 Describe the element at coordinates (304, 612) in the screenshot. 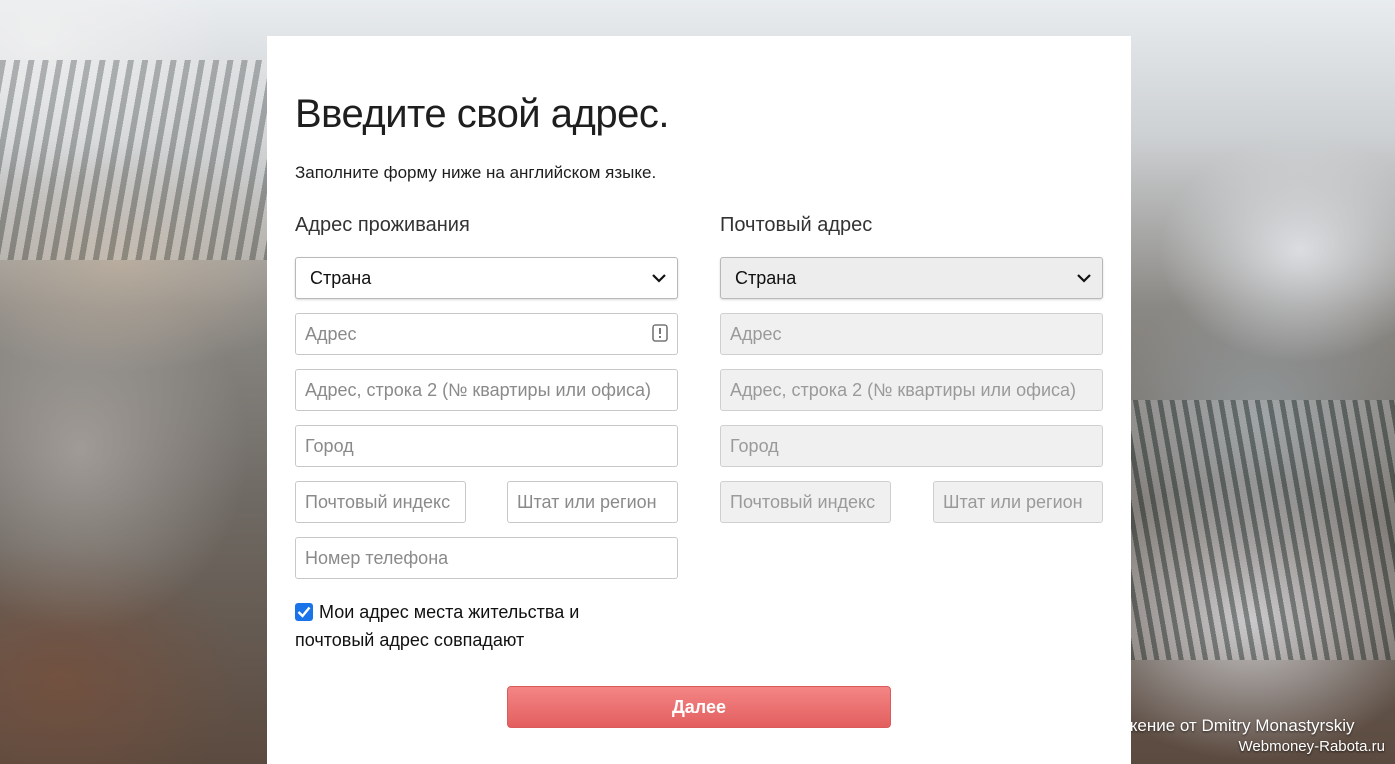

I see `same-address-checkbox` at that location.